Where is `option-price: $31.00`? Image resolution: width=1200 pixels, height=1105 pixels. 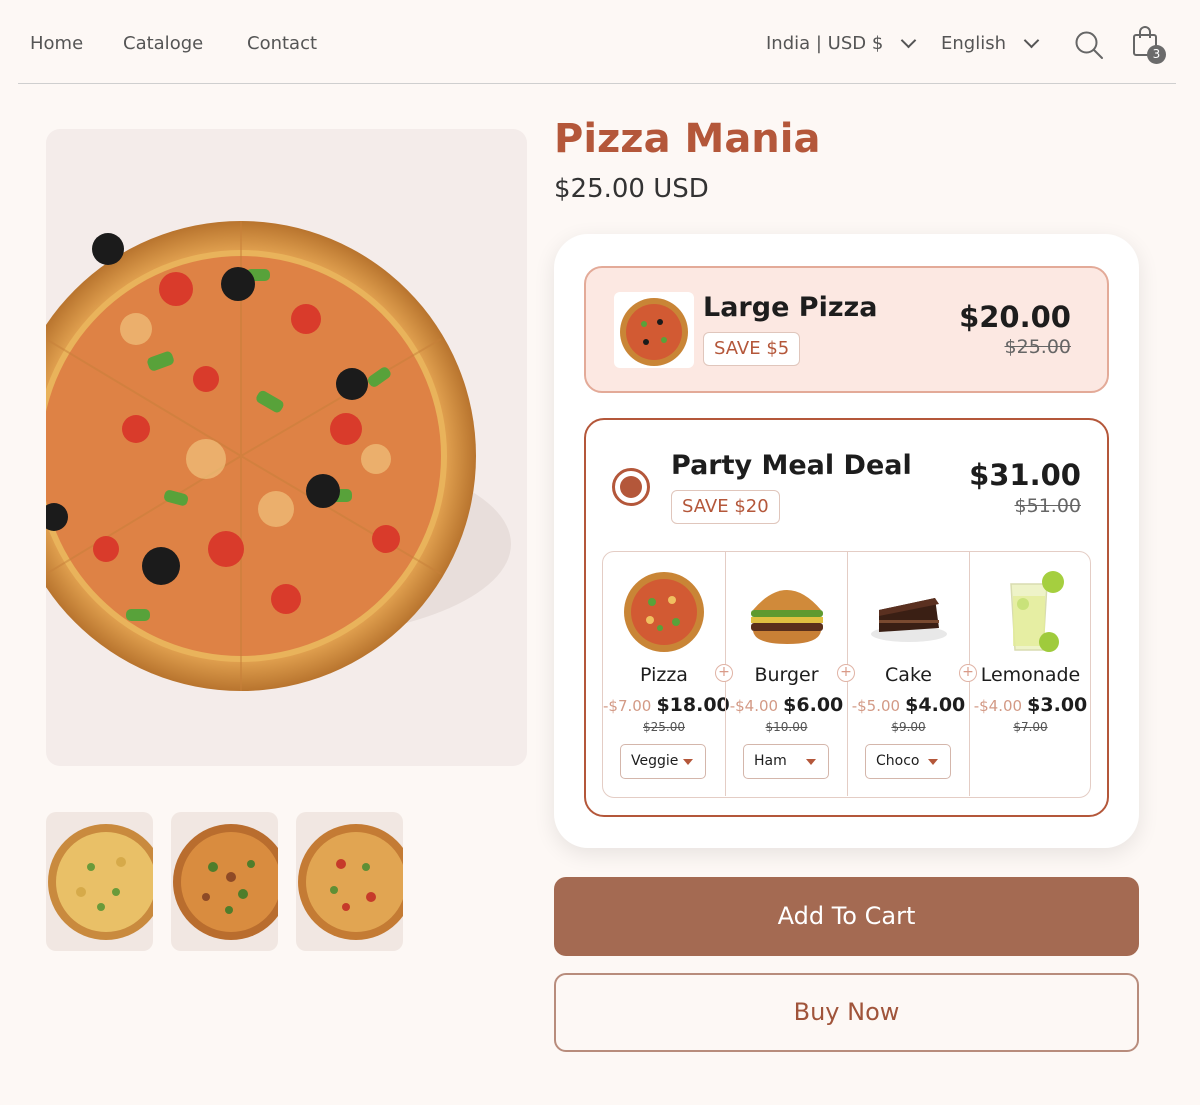
option-price: $31.00 is located at coordinates (1025, 475).